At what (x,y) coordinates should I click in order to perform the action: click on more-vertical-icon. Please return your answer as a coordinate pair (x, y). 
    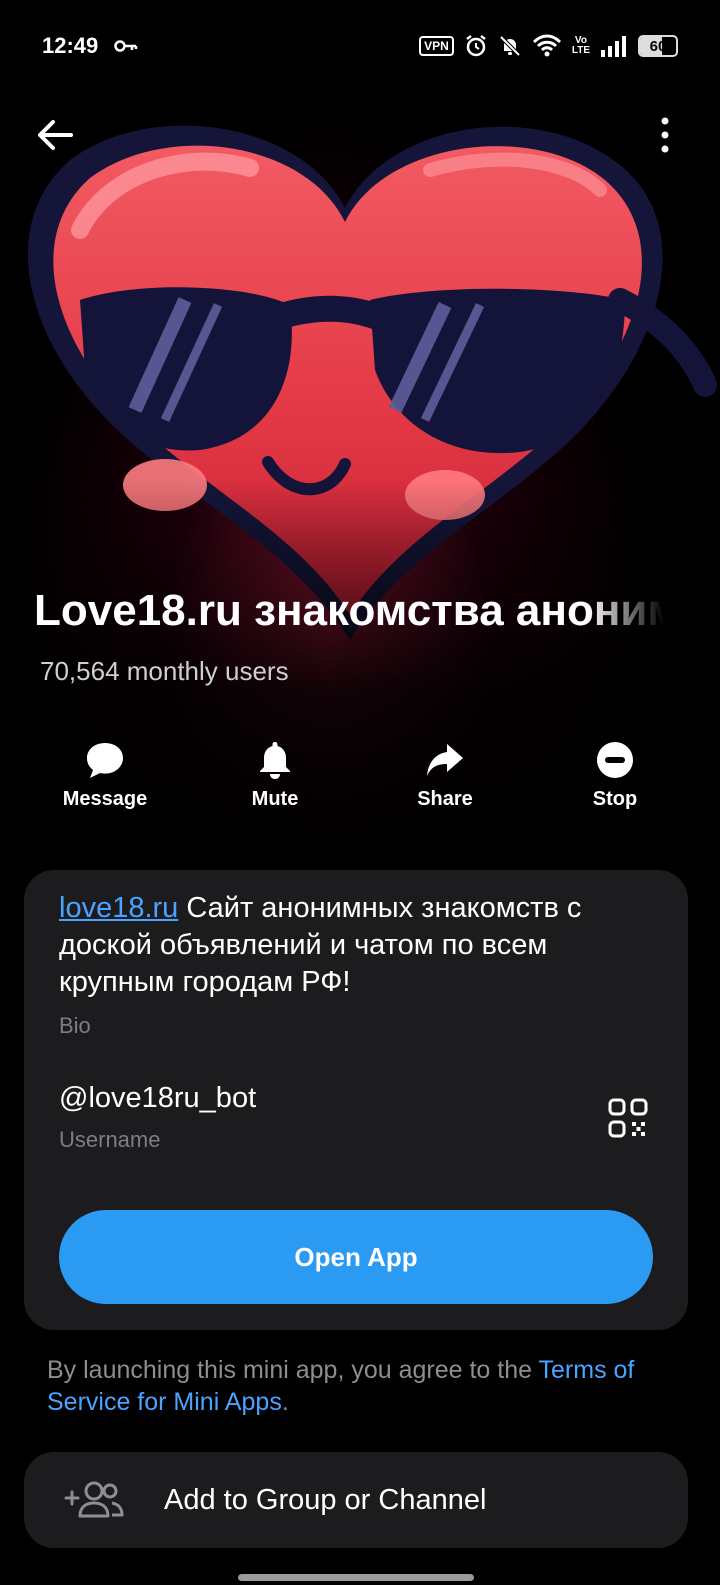
    Looking at the image, I should click on (665, 135).